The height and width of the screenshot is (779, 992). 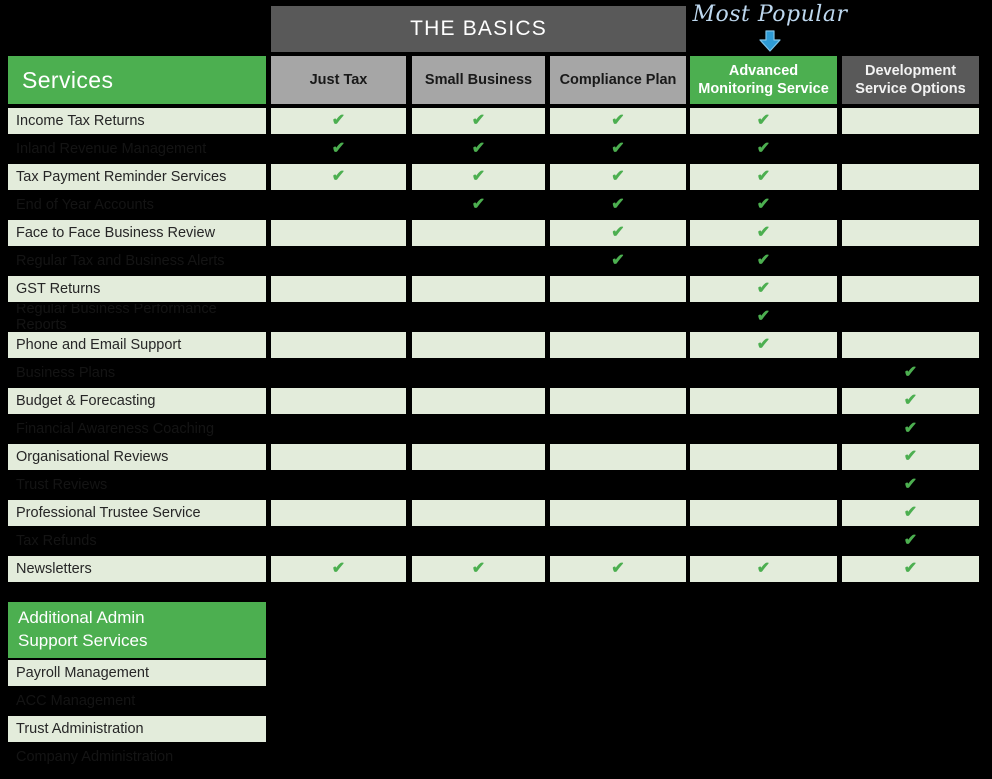 What do you see at coordinates (81, 618) in the screenshot?
I see `additional-admin-header-line-1: Additional Admin` at bounding box center [81, 618].